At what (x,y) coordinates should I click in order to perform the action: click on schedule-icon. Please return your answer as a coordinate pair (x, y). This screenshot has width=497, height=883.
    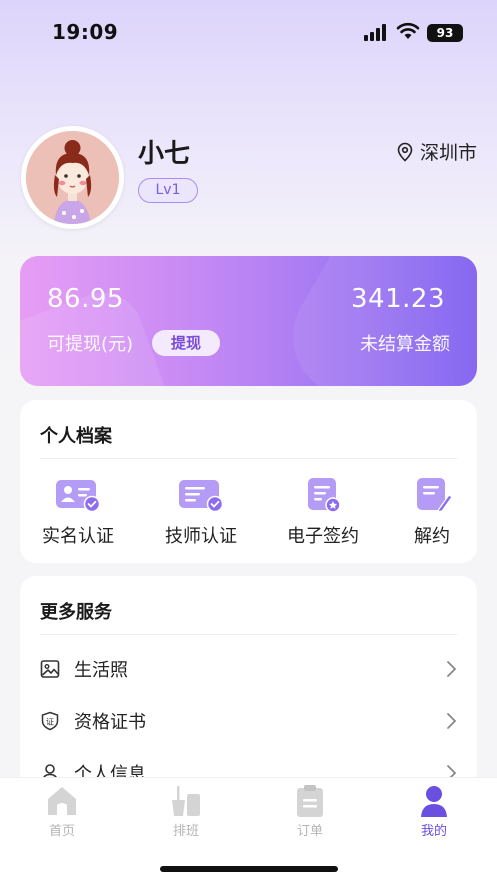
    Looking at the image, I should click on (186, 801).